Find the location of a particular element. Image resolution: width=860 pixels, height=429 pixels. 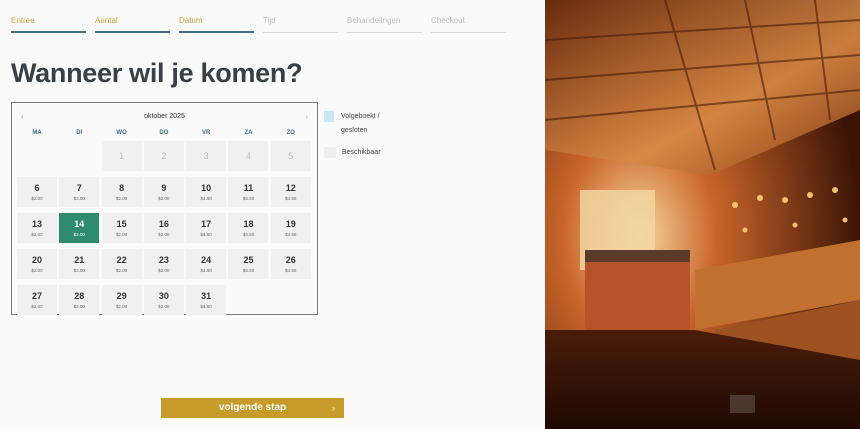

calendar-day-13: 13 $2.00 is located at coordinates (37, 228).